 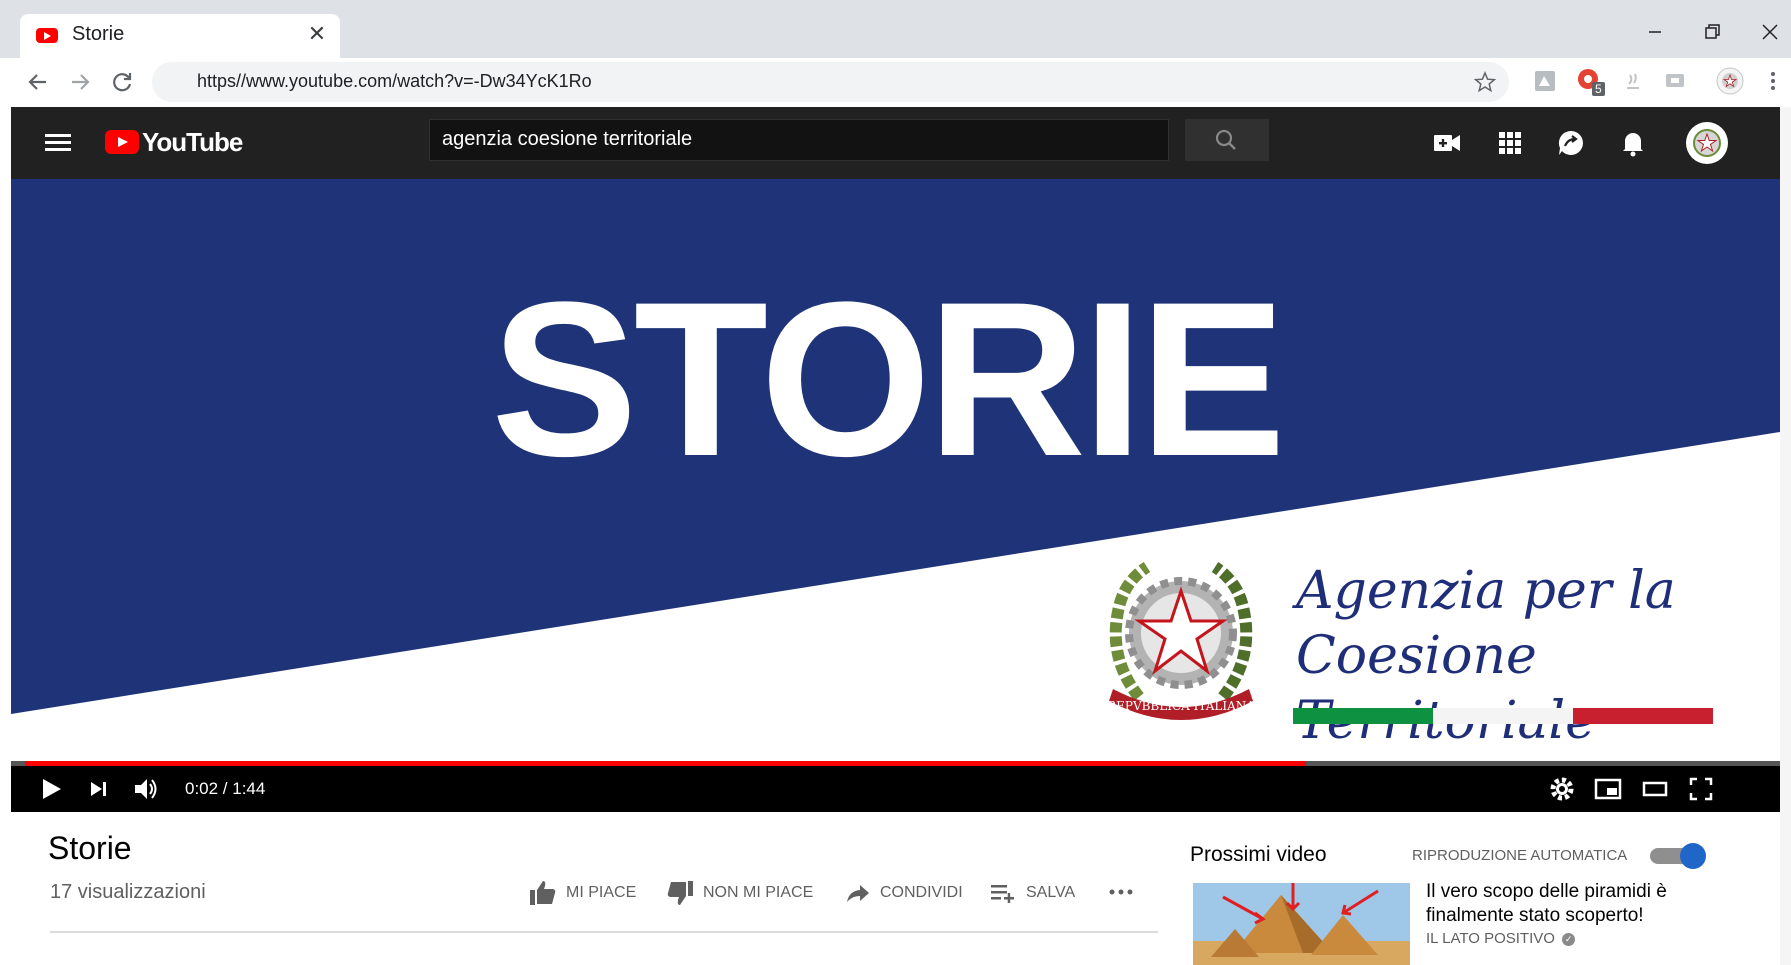 I want to click on verified-check-icon: ✓, so click(x=1569, y=939).